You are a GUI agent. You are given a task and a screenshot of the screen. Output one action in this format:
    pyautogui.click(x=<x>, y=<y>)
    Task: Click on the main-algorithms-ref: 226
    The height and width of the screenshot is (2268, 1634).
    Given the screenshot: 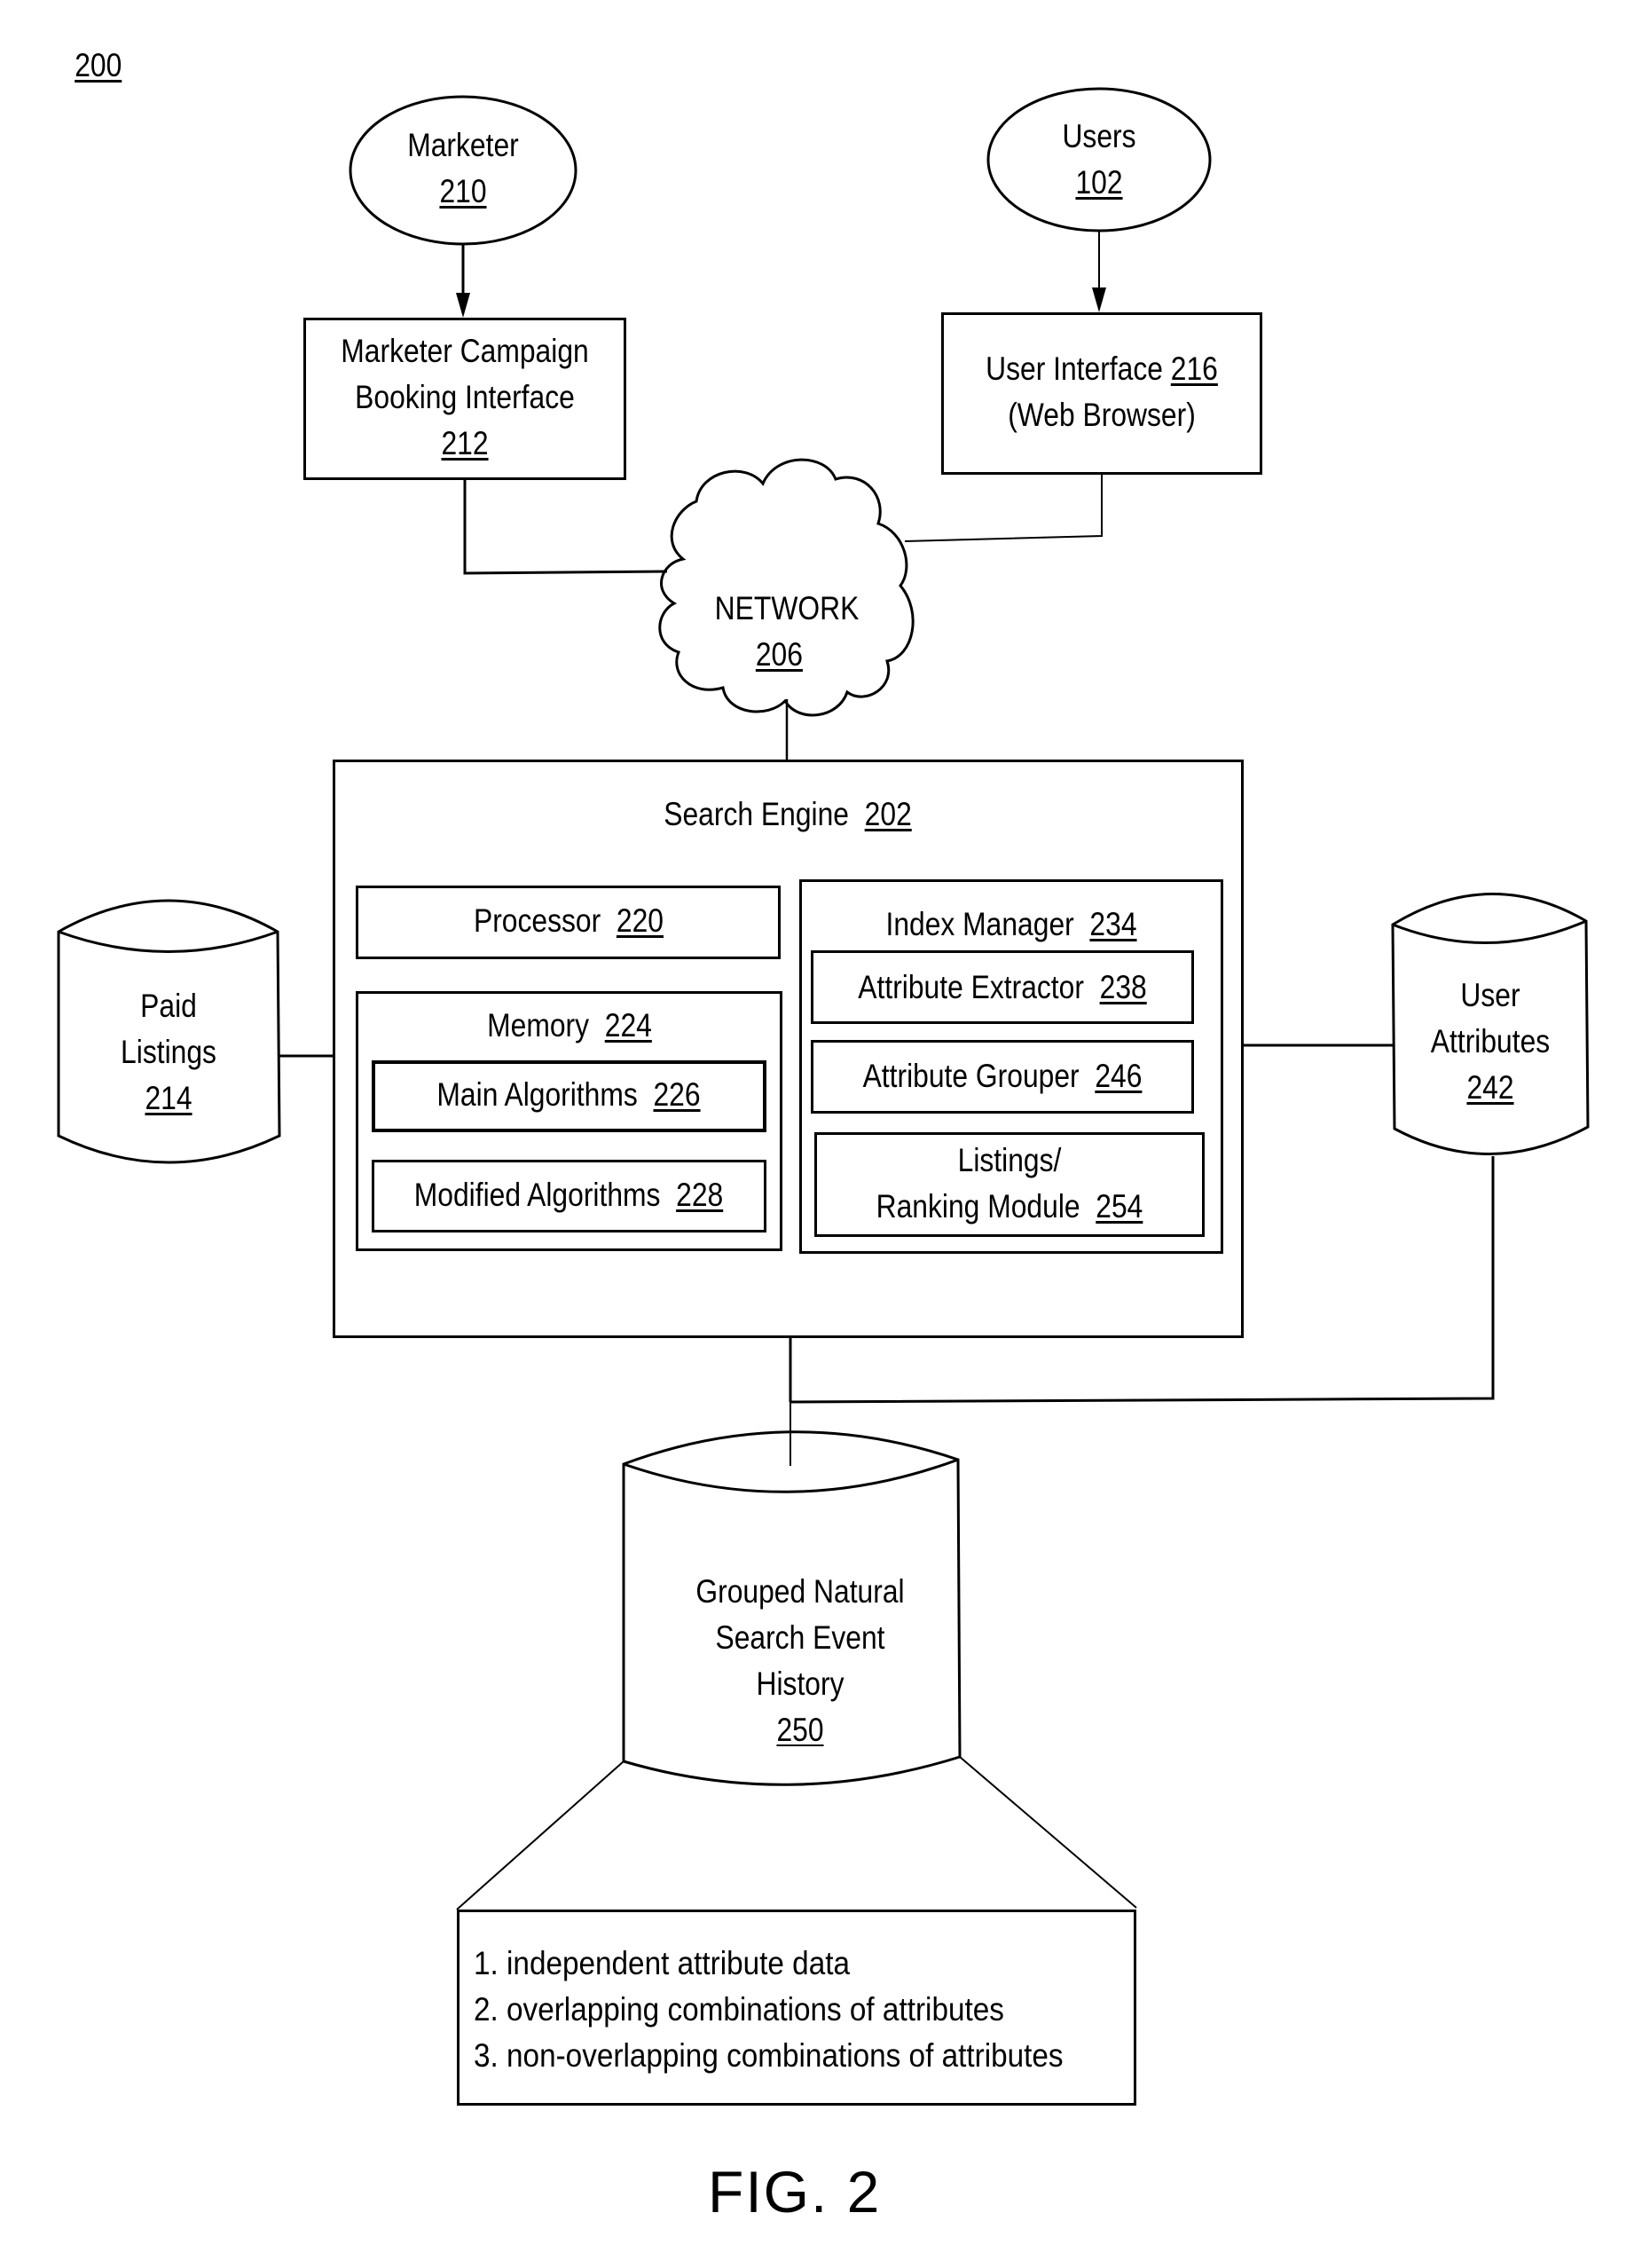 What is the action you would take?
    pyautogui.click(x=677, y=1094)
    